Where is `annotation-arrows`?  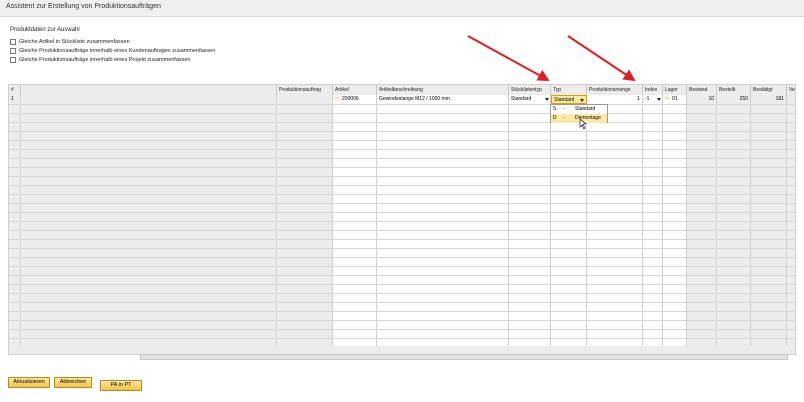 annotation-arrows is located at coordinates (551, 82).